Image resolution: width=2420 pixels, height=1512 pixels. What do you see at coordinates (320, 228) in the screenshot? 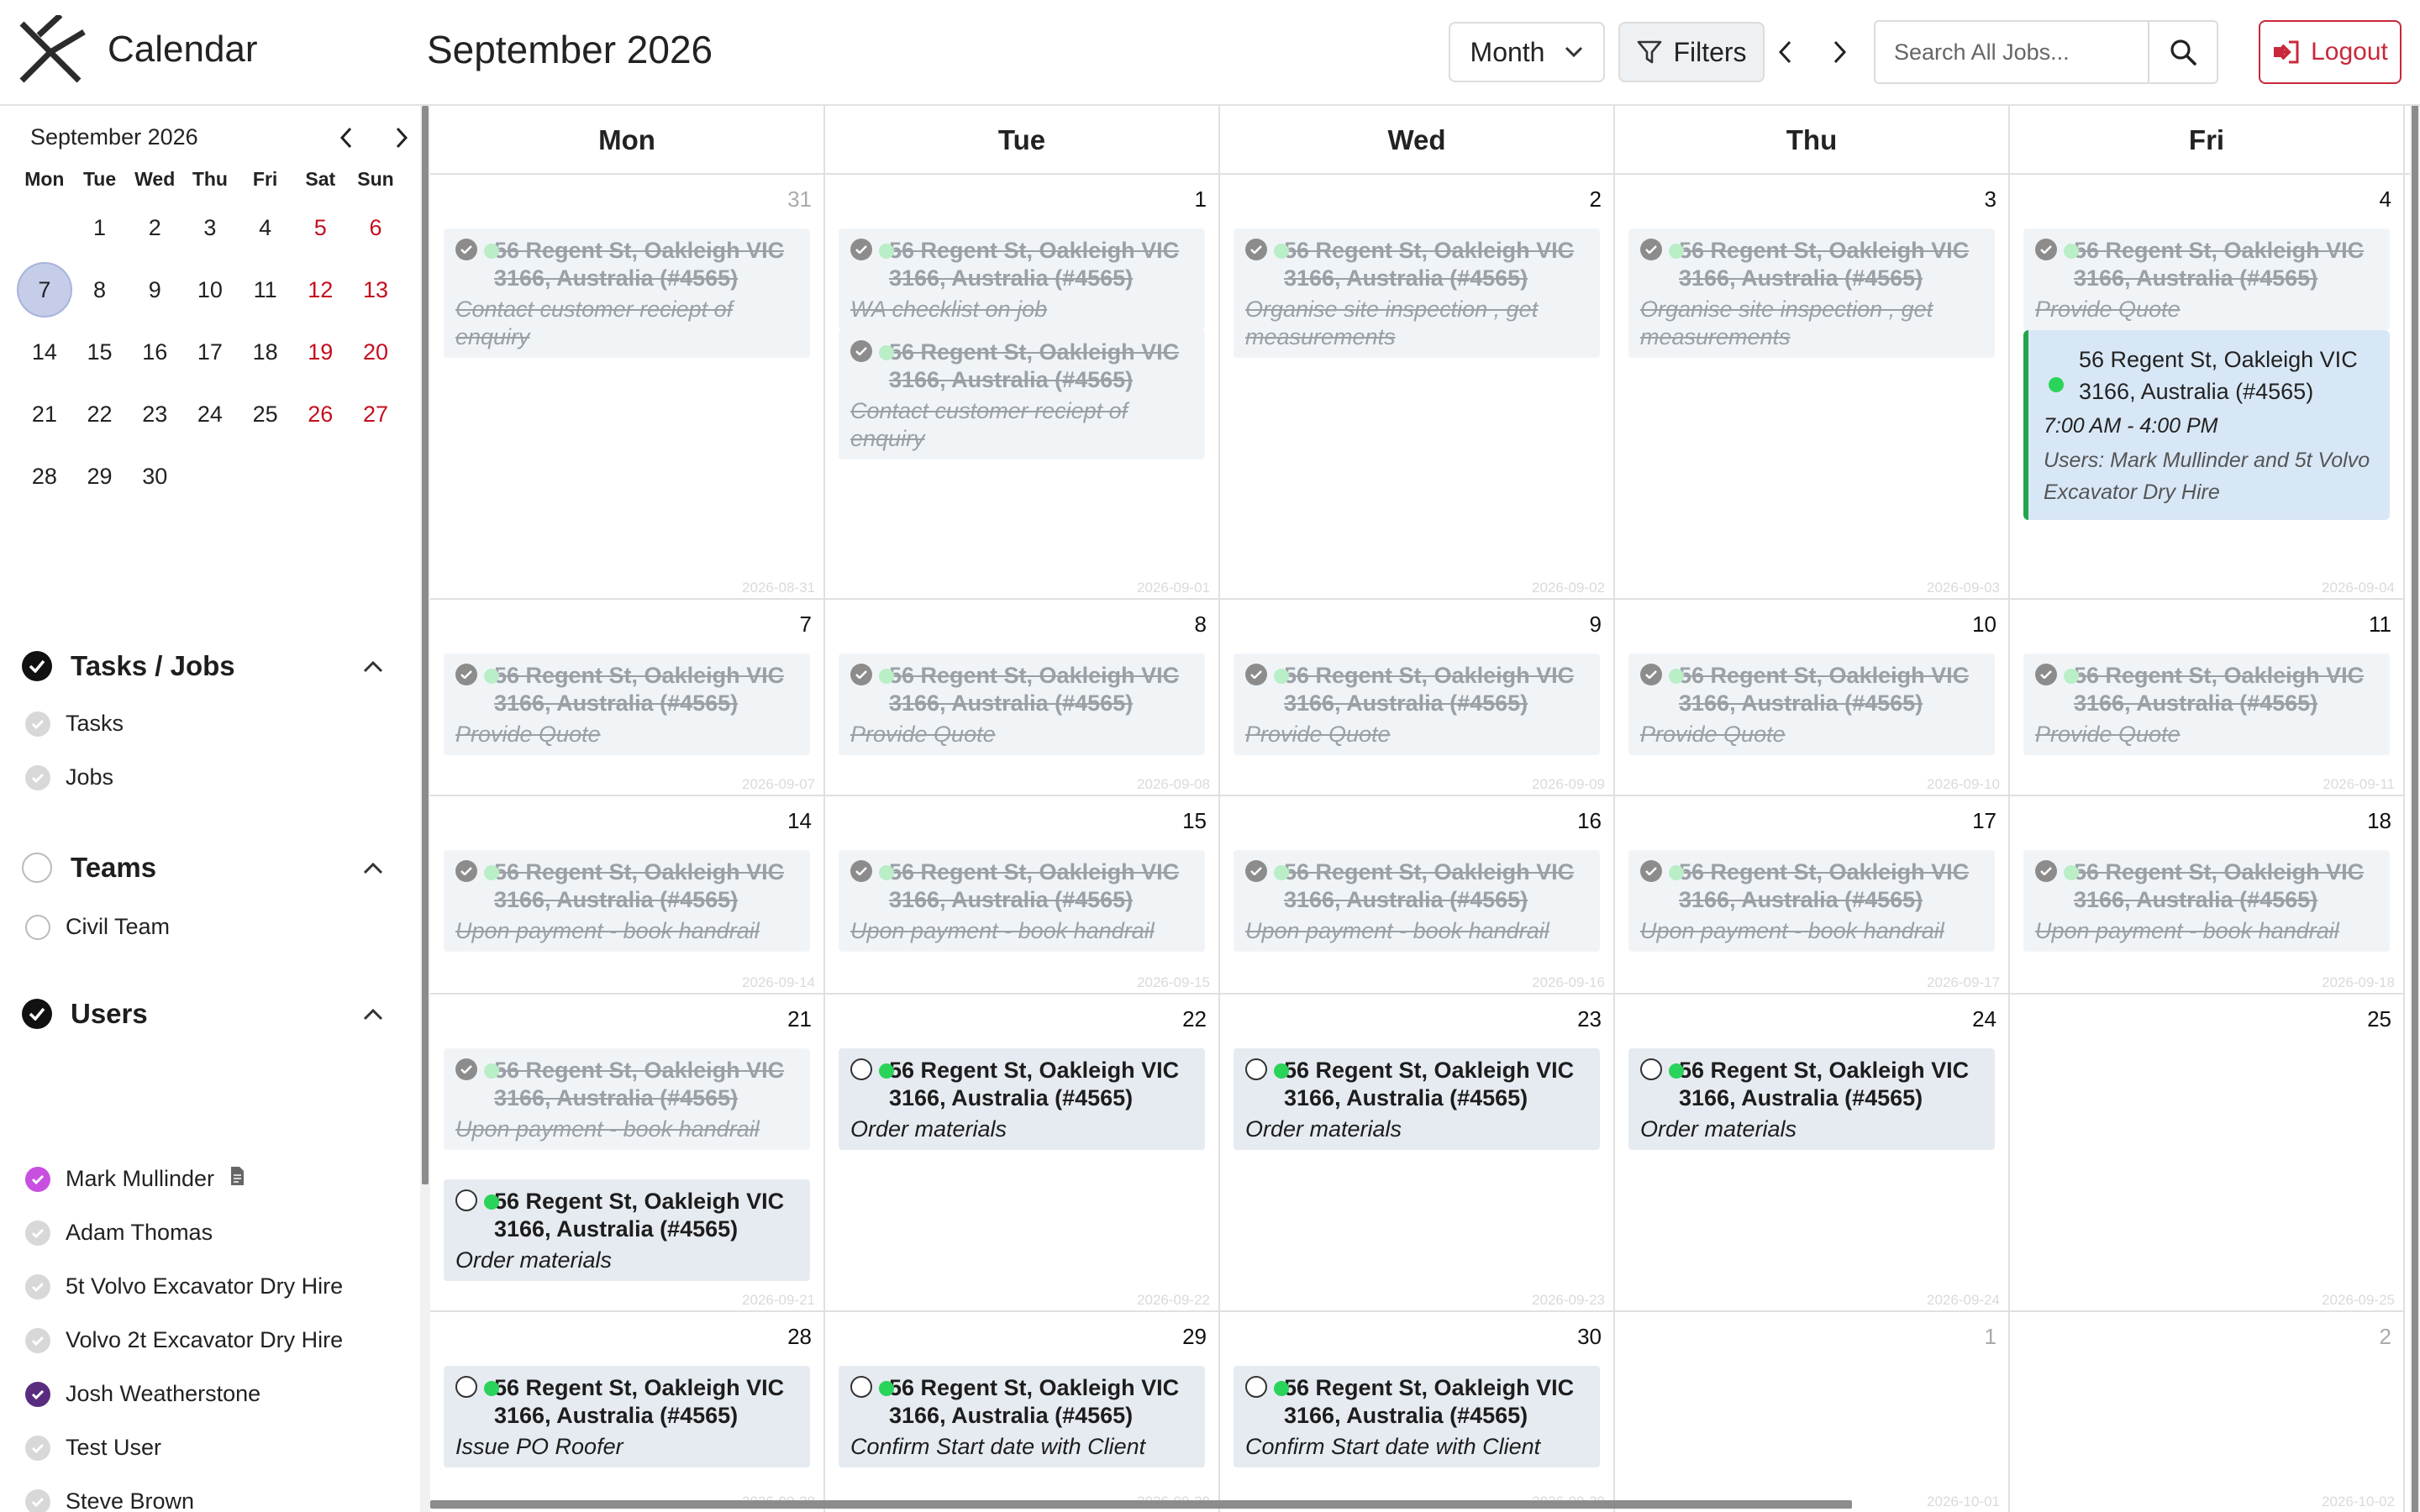
I see `mini-day: 5` at bounding box center [320, 228].